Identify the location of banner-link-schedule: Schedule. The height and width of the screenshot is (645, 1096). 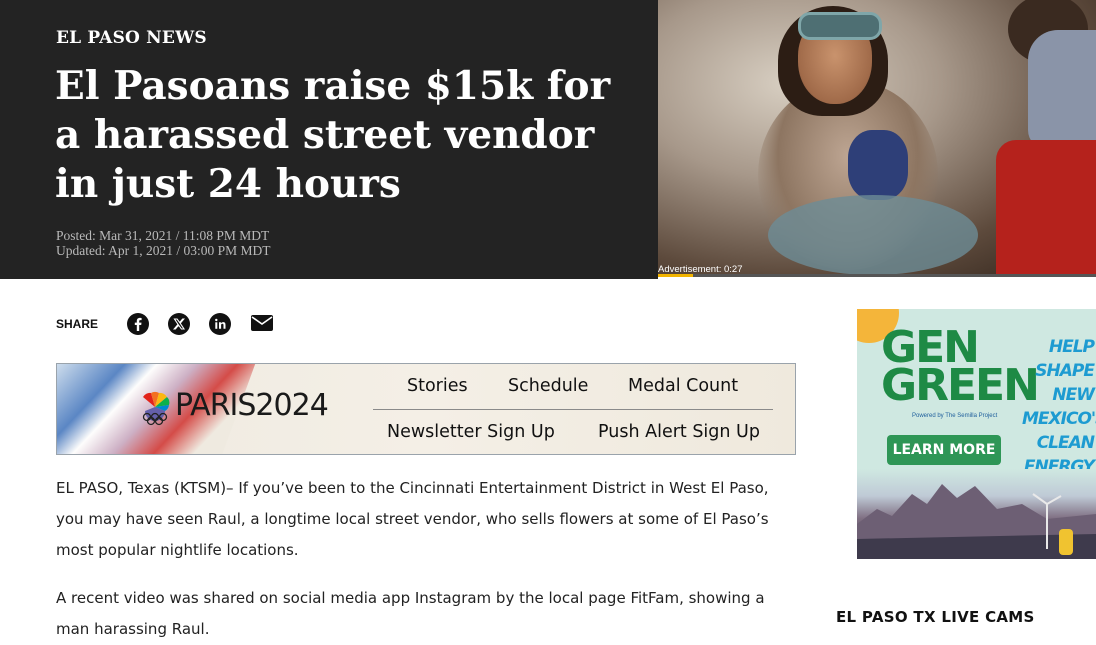
(548, 386).